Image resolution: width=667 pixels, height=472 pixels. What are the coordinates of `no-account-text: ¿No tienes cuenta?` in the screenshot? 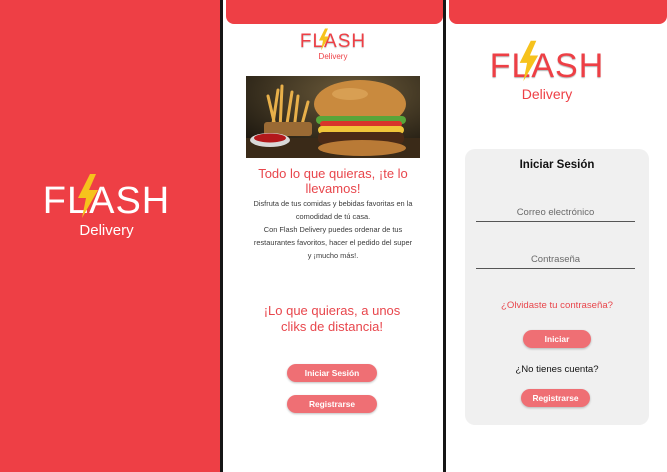 It's located at (557, 369).